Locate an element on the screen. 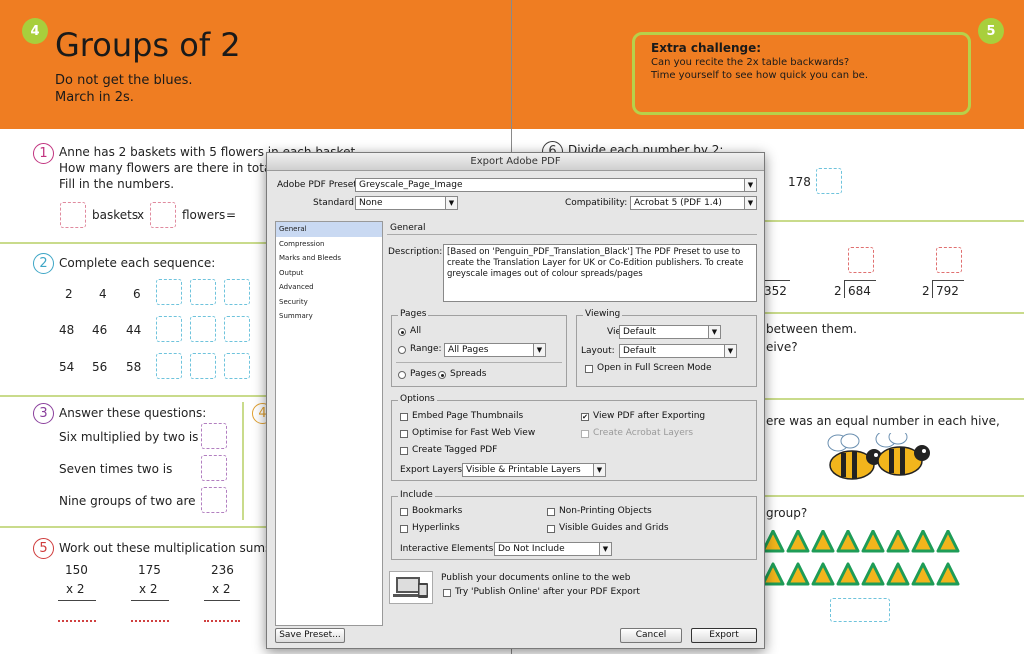 The width and height of the screenshot is (1024, 654). triangle-icon is located at coordinates (861, 541).